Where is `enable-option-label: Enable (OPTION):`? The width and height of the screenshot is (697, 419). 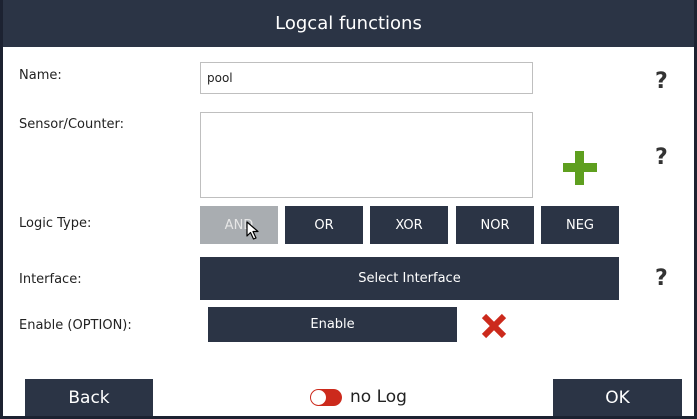
enable-option-label: Enable (OPTION): is located at coordinates (75, 325).